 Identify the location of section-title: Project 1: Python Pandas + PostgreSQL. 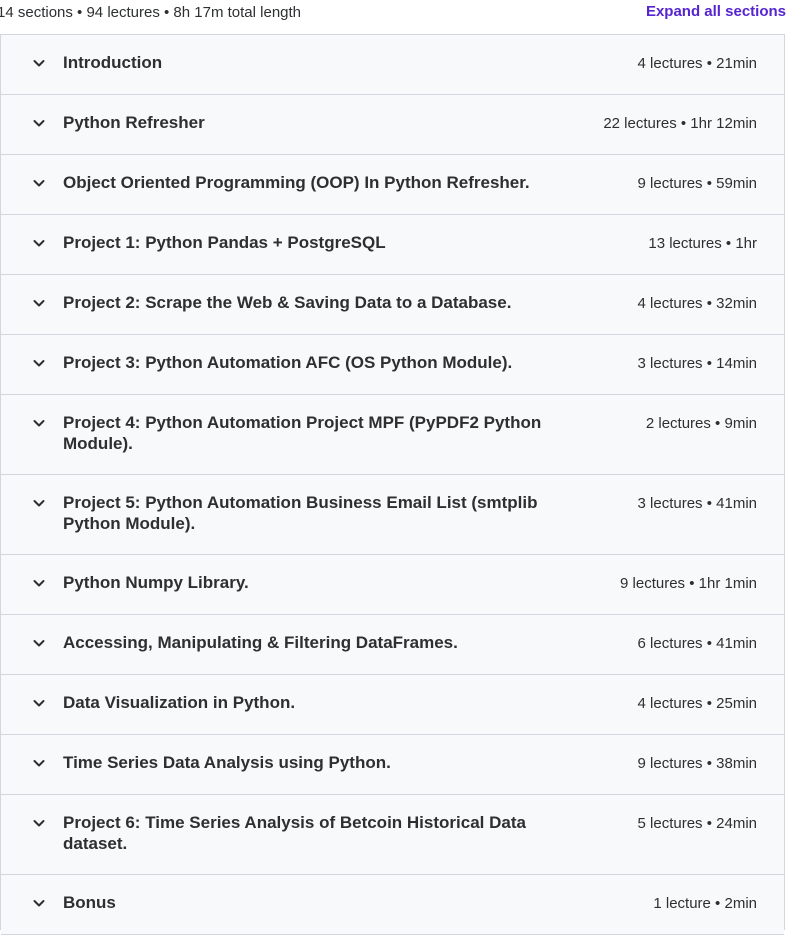
(224, 242).